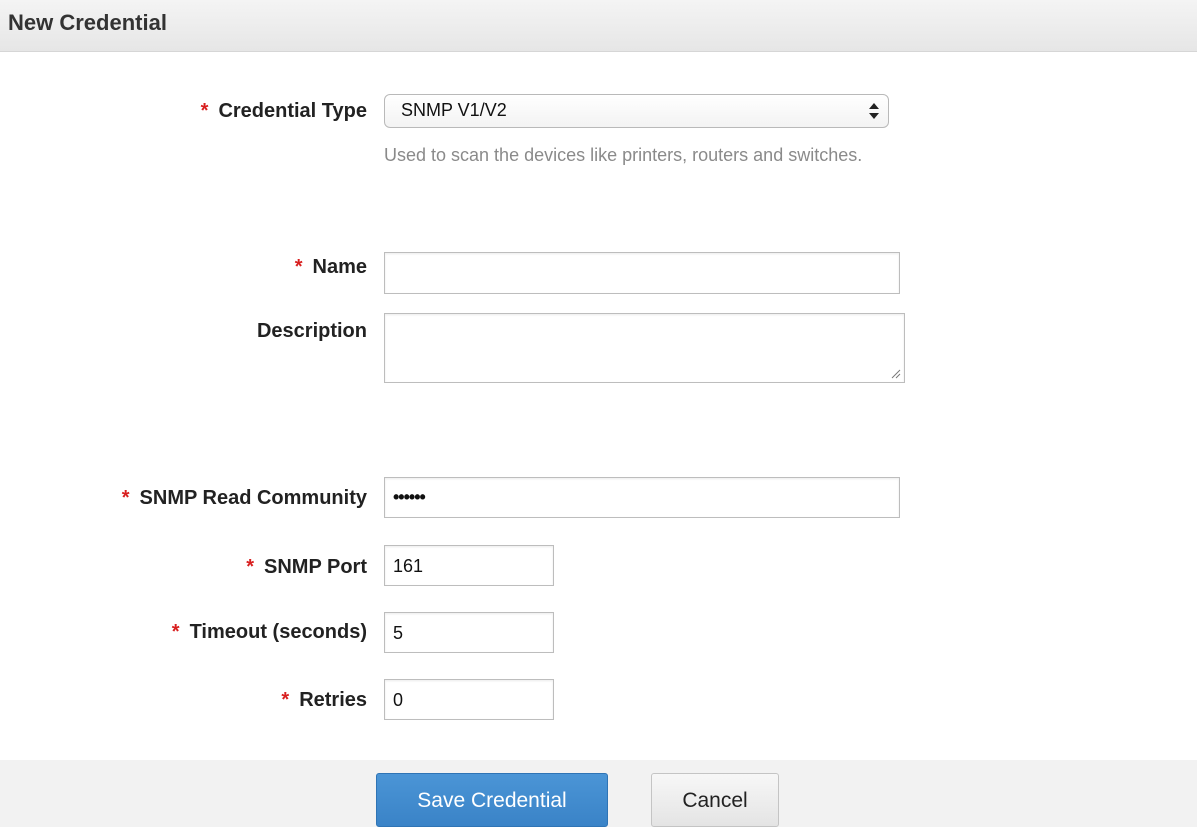 The image size is (1197, 827). What do you see at coordinates (278, 632) in the screenshot?
I see `timeout-label-text: Timeout (seconds)` at bounding box center [278, 632].